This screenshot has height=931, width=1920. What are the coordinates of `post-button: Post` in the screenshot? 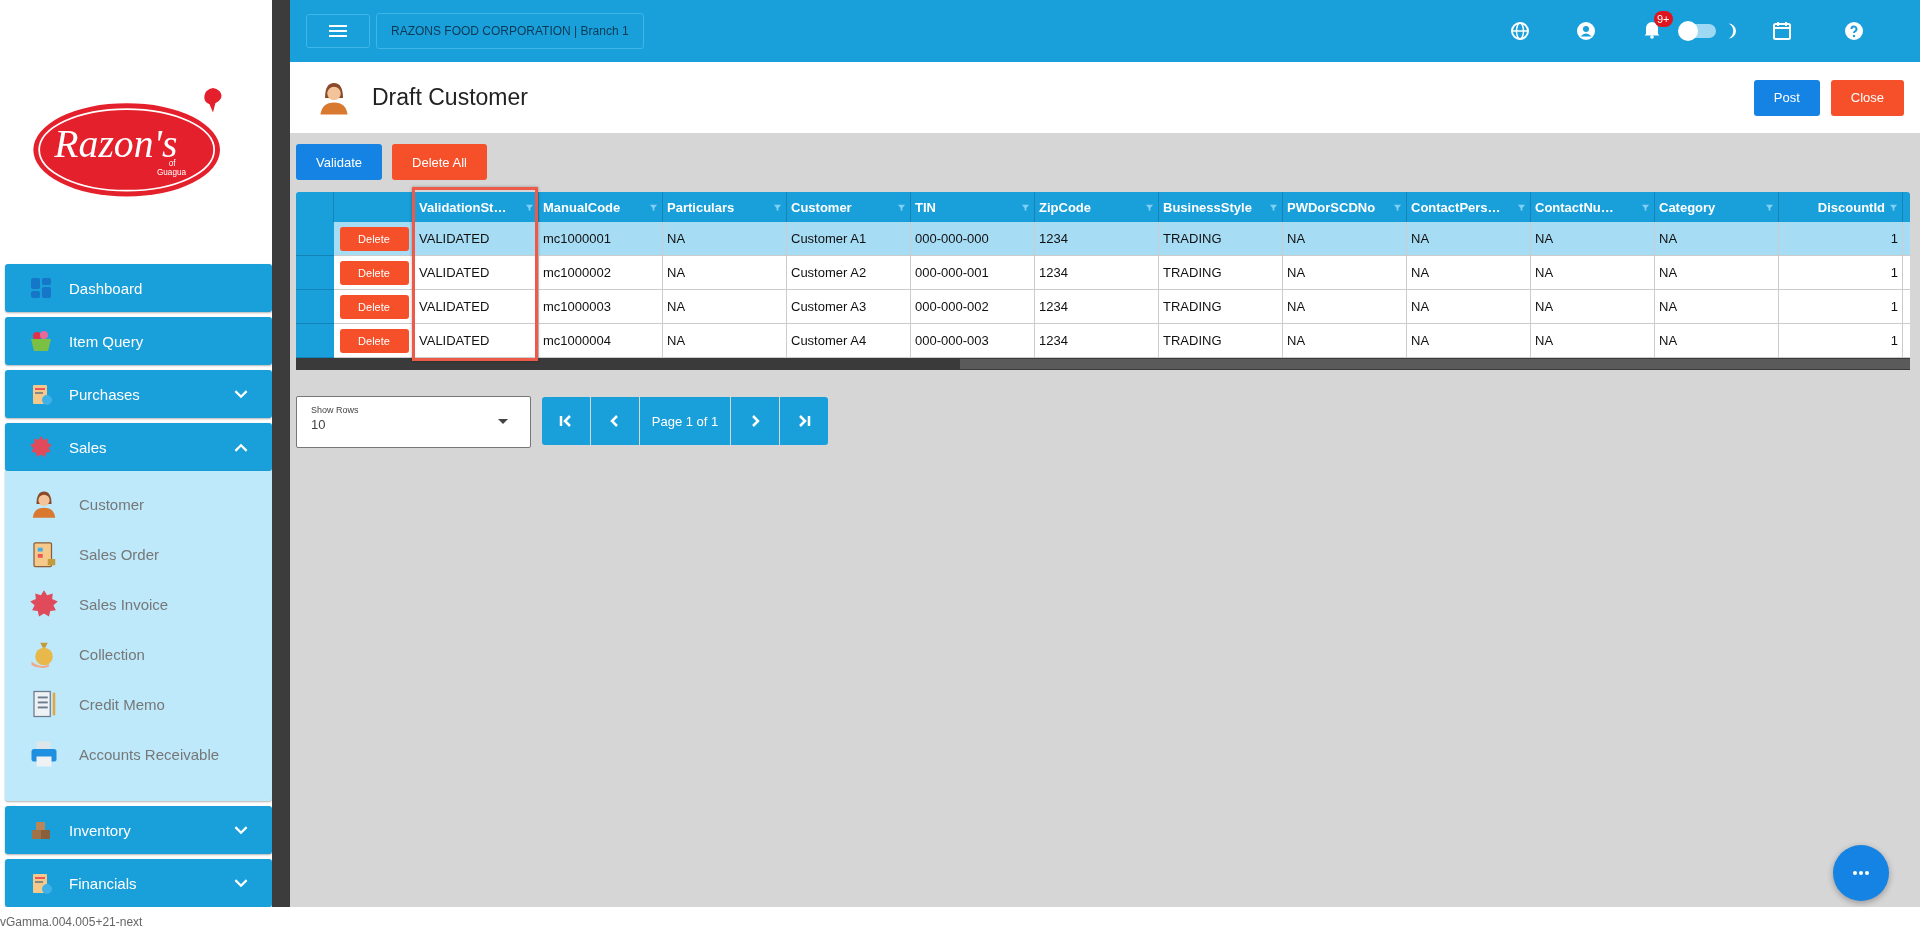 It's located at (1786, 97).